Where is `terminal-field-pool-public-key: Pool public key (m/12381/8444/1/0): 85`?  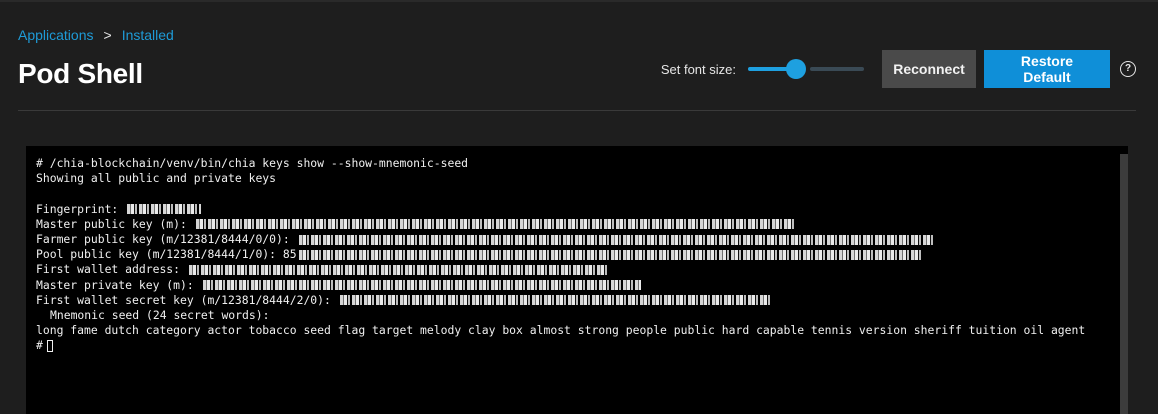
terminal-field-pool-public-key: Pool public key (m/12381/8444/1/0): 85 is located at coordinates (577, 254).